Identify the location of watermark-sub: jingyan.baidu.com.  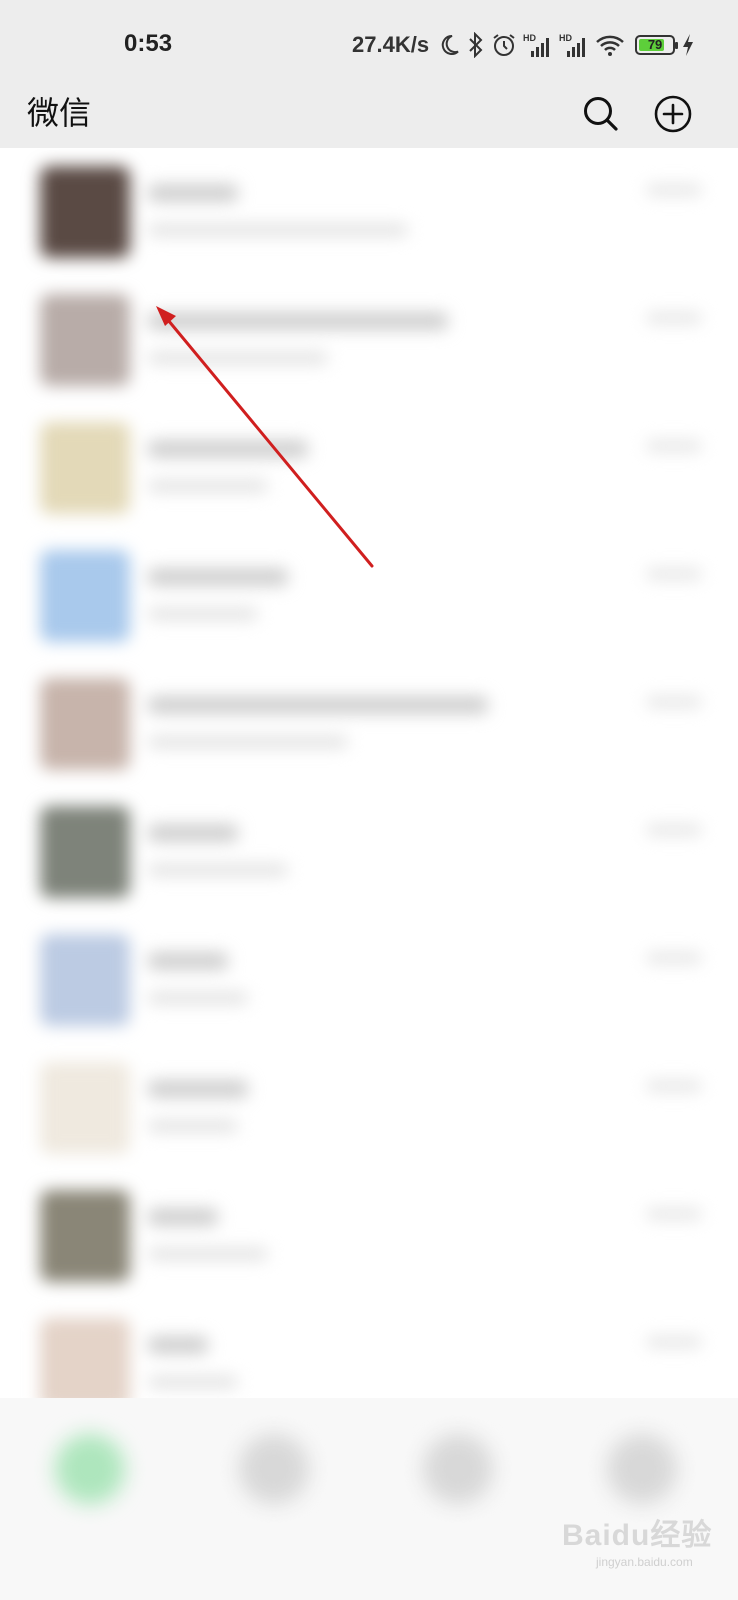
(644, 1562).